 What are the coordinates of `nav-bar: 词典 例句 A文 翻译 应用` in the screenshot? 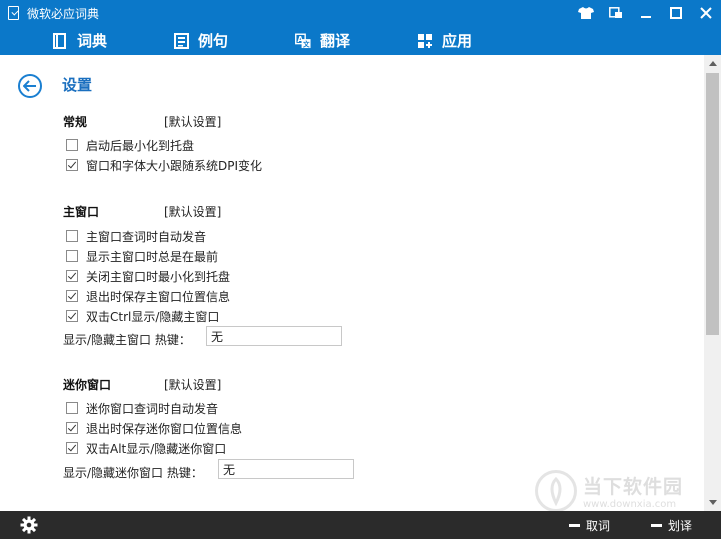 It's located at (360, 40).